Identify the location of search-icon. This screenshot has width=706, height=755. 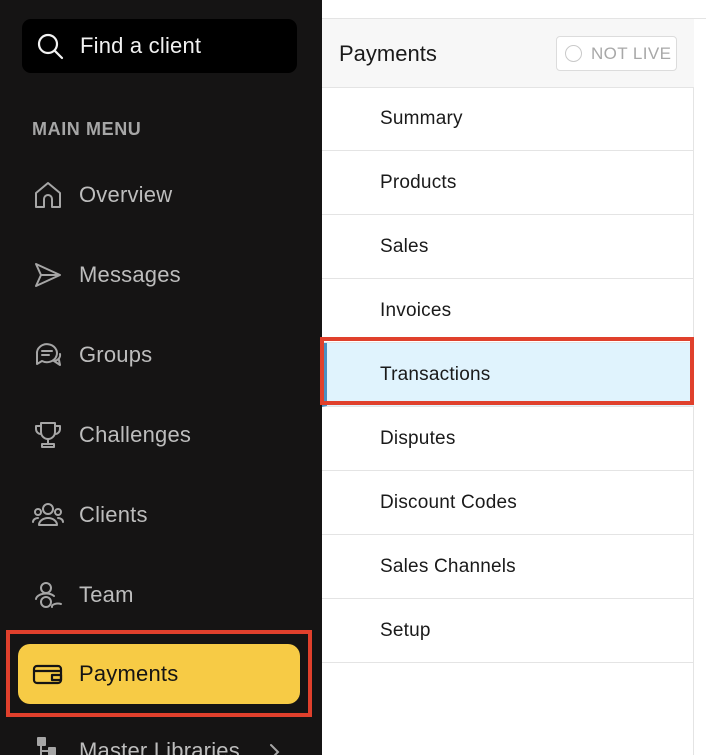
(50, 46).